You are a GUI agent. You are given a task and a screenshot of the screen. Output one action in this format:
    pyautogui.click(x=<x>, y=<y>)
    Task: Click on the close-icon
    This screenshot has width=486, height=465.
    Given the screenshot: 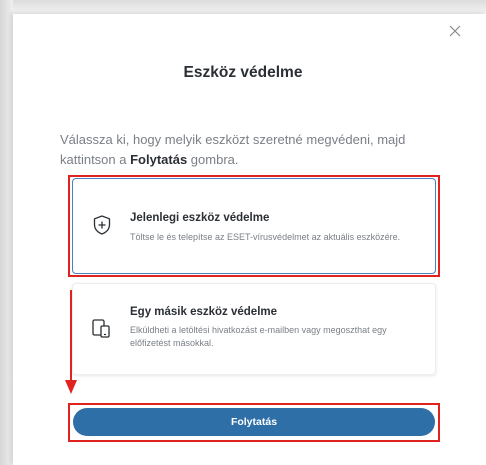 What is the action you would take?
    pyautogui.click(x=455, y=31)
    